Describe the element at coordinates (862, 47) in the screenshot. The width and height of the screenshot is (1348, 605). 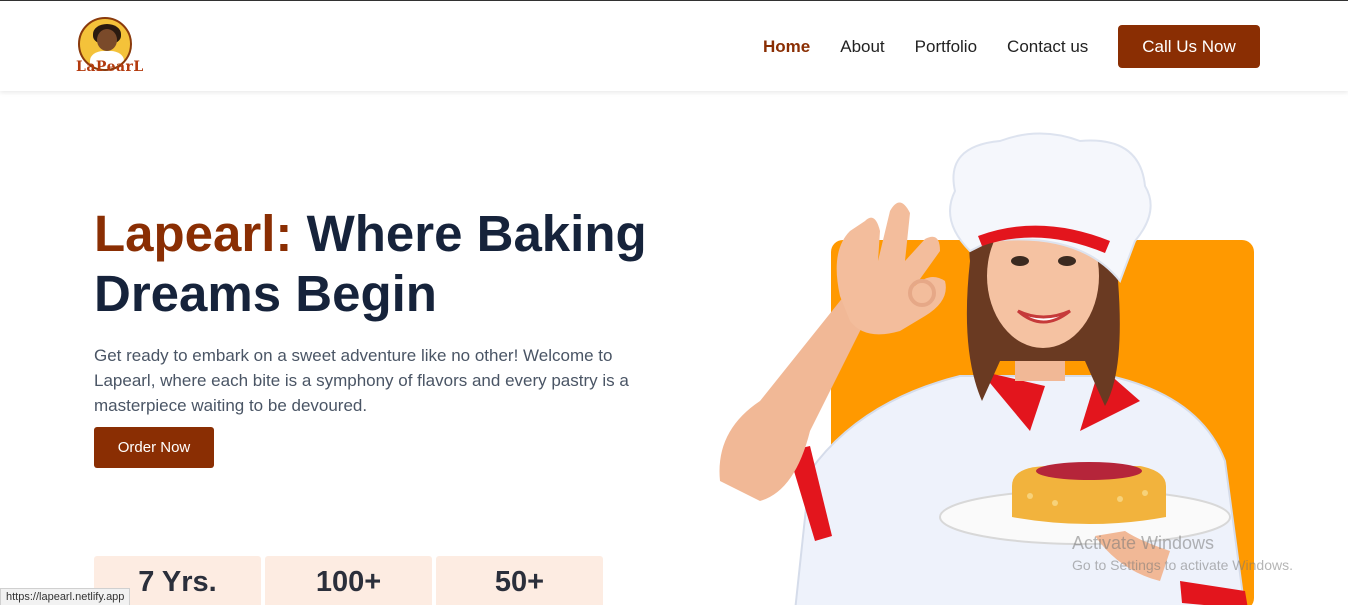
I see `nav-link-about: About` at that location.